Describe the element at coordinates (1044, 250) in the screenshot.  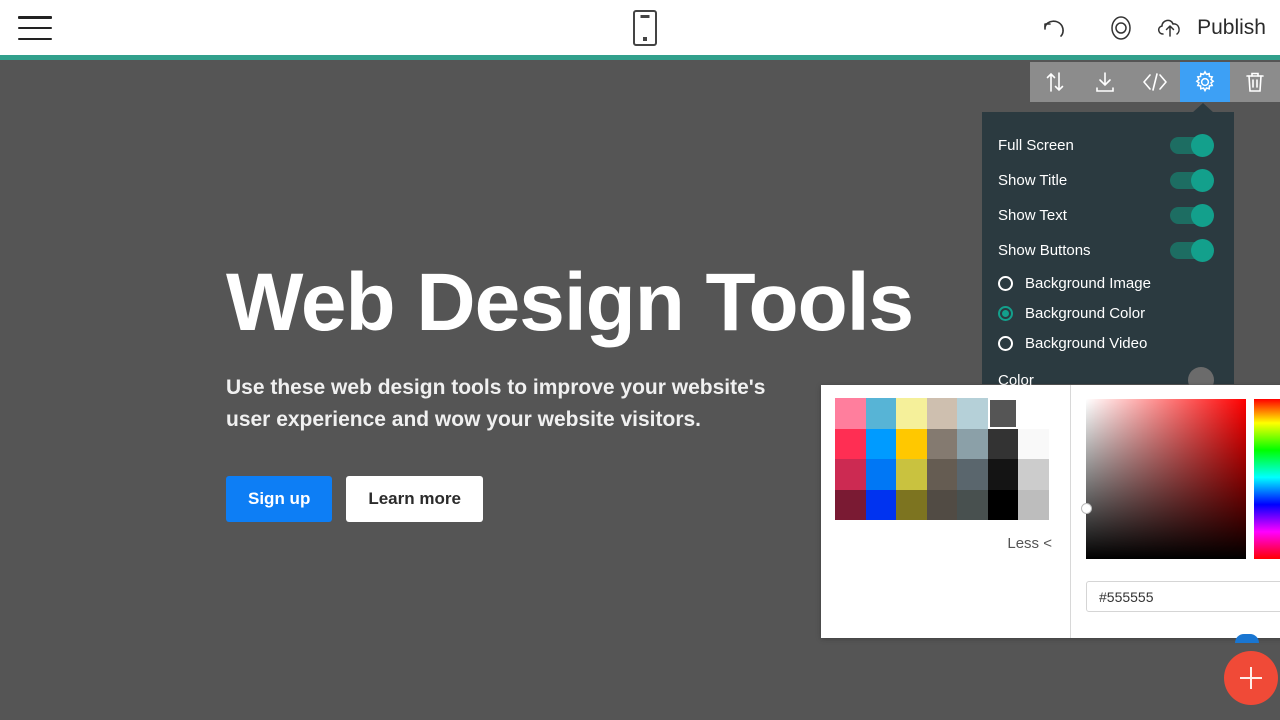
I see `setting-label: Show Buttons` at that location.